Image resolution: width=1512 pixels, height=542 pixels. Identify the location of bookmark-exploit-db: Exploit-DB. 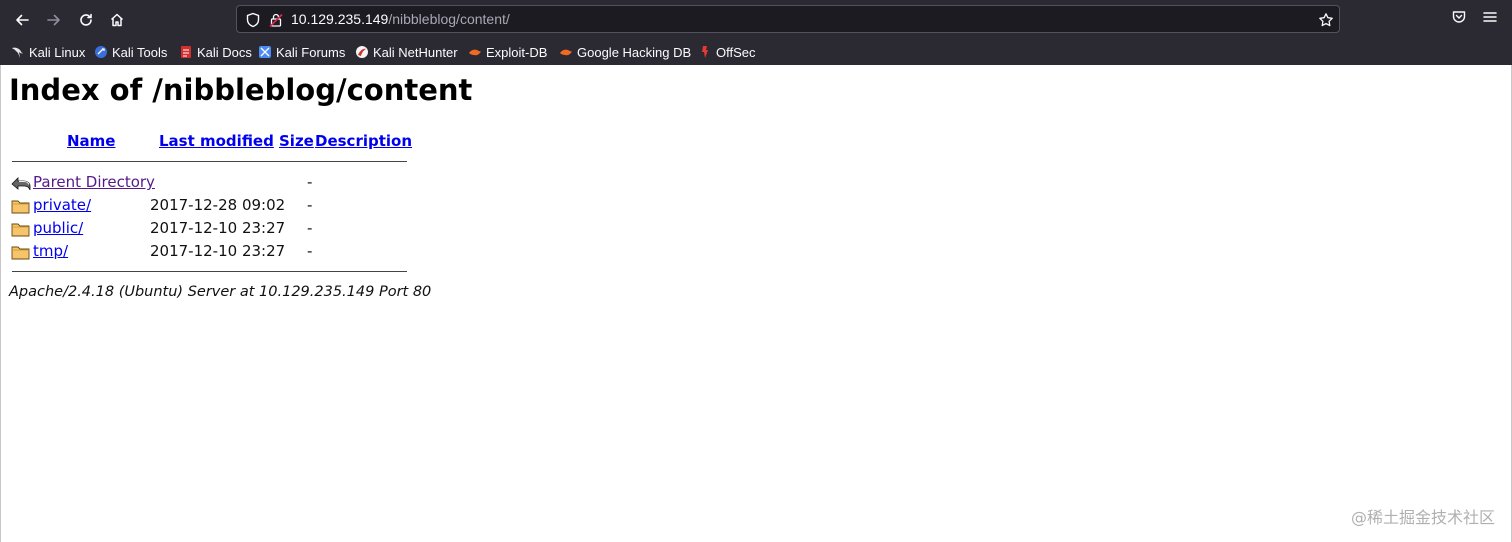
(507, 52).